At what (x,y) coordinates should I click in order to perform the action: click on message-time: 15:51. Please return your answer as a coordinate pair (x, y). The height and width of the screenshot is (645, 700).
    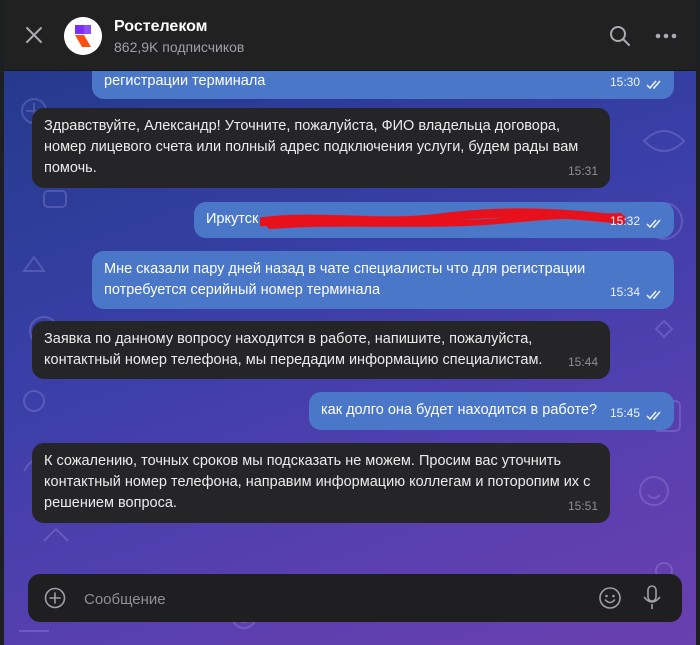
    Looking at the image, I should click on (582, 506).